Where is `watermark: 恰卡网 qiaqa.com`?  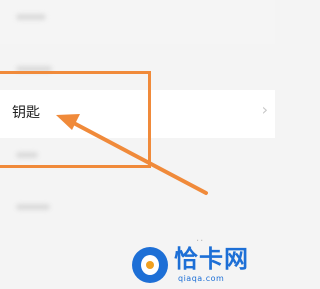 watermark: 恰卡网 qiaqa.com is located at coordinates (202, 266).